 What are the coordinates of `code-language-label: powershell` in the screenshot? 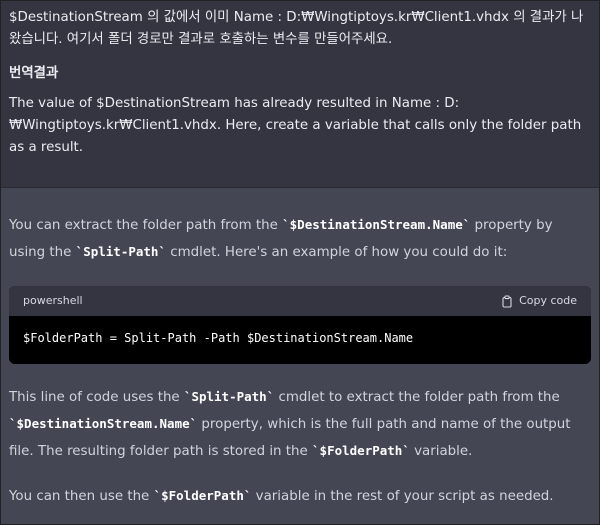 It's located at (53, 300).